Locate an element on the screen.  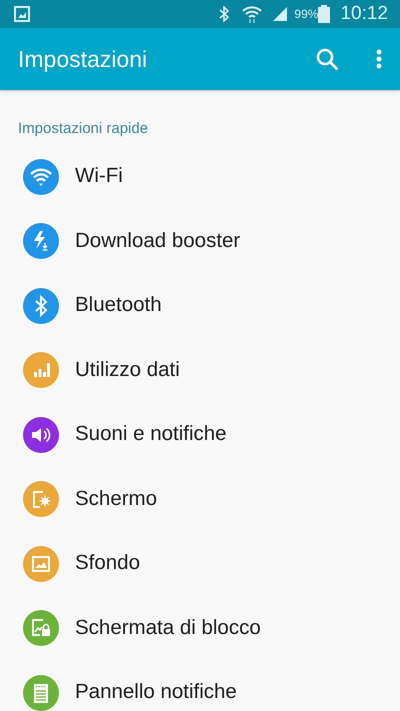
more-vertical-icon is located at coordinates (379, 59).